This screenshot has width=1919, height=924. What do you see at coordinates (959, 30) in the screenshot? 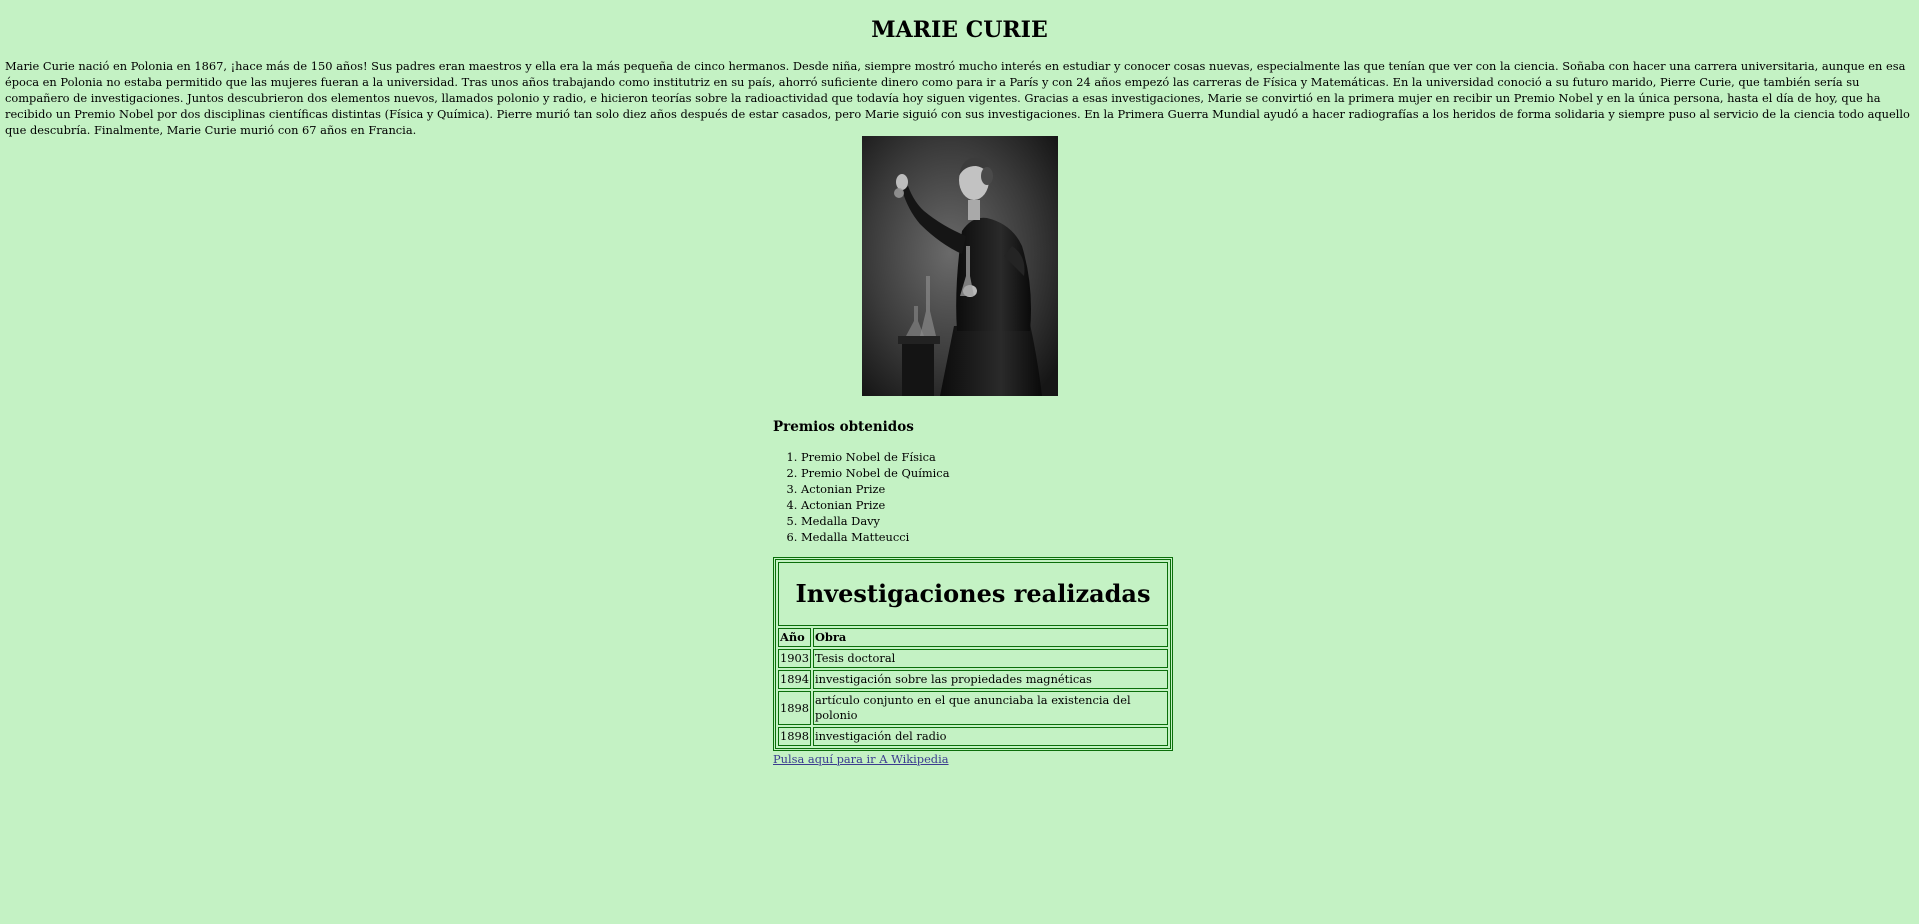
I see `page-title: MARIE CURIE` at bounding box center [959, 30].